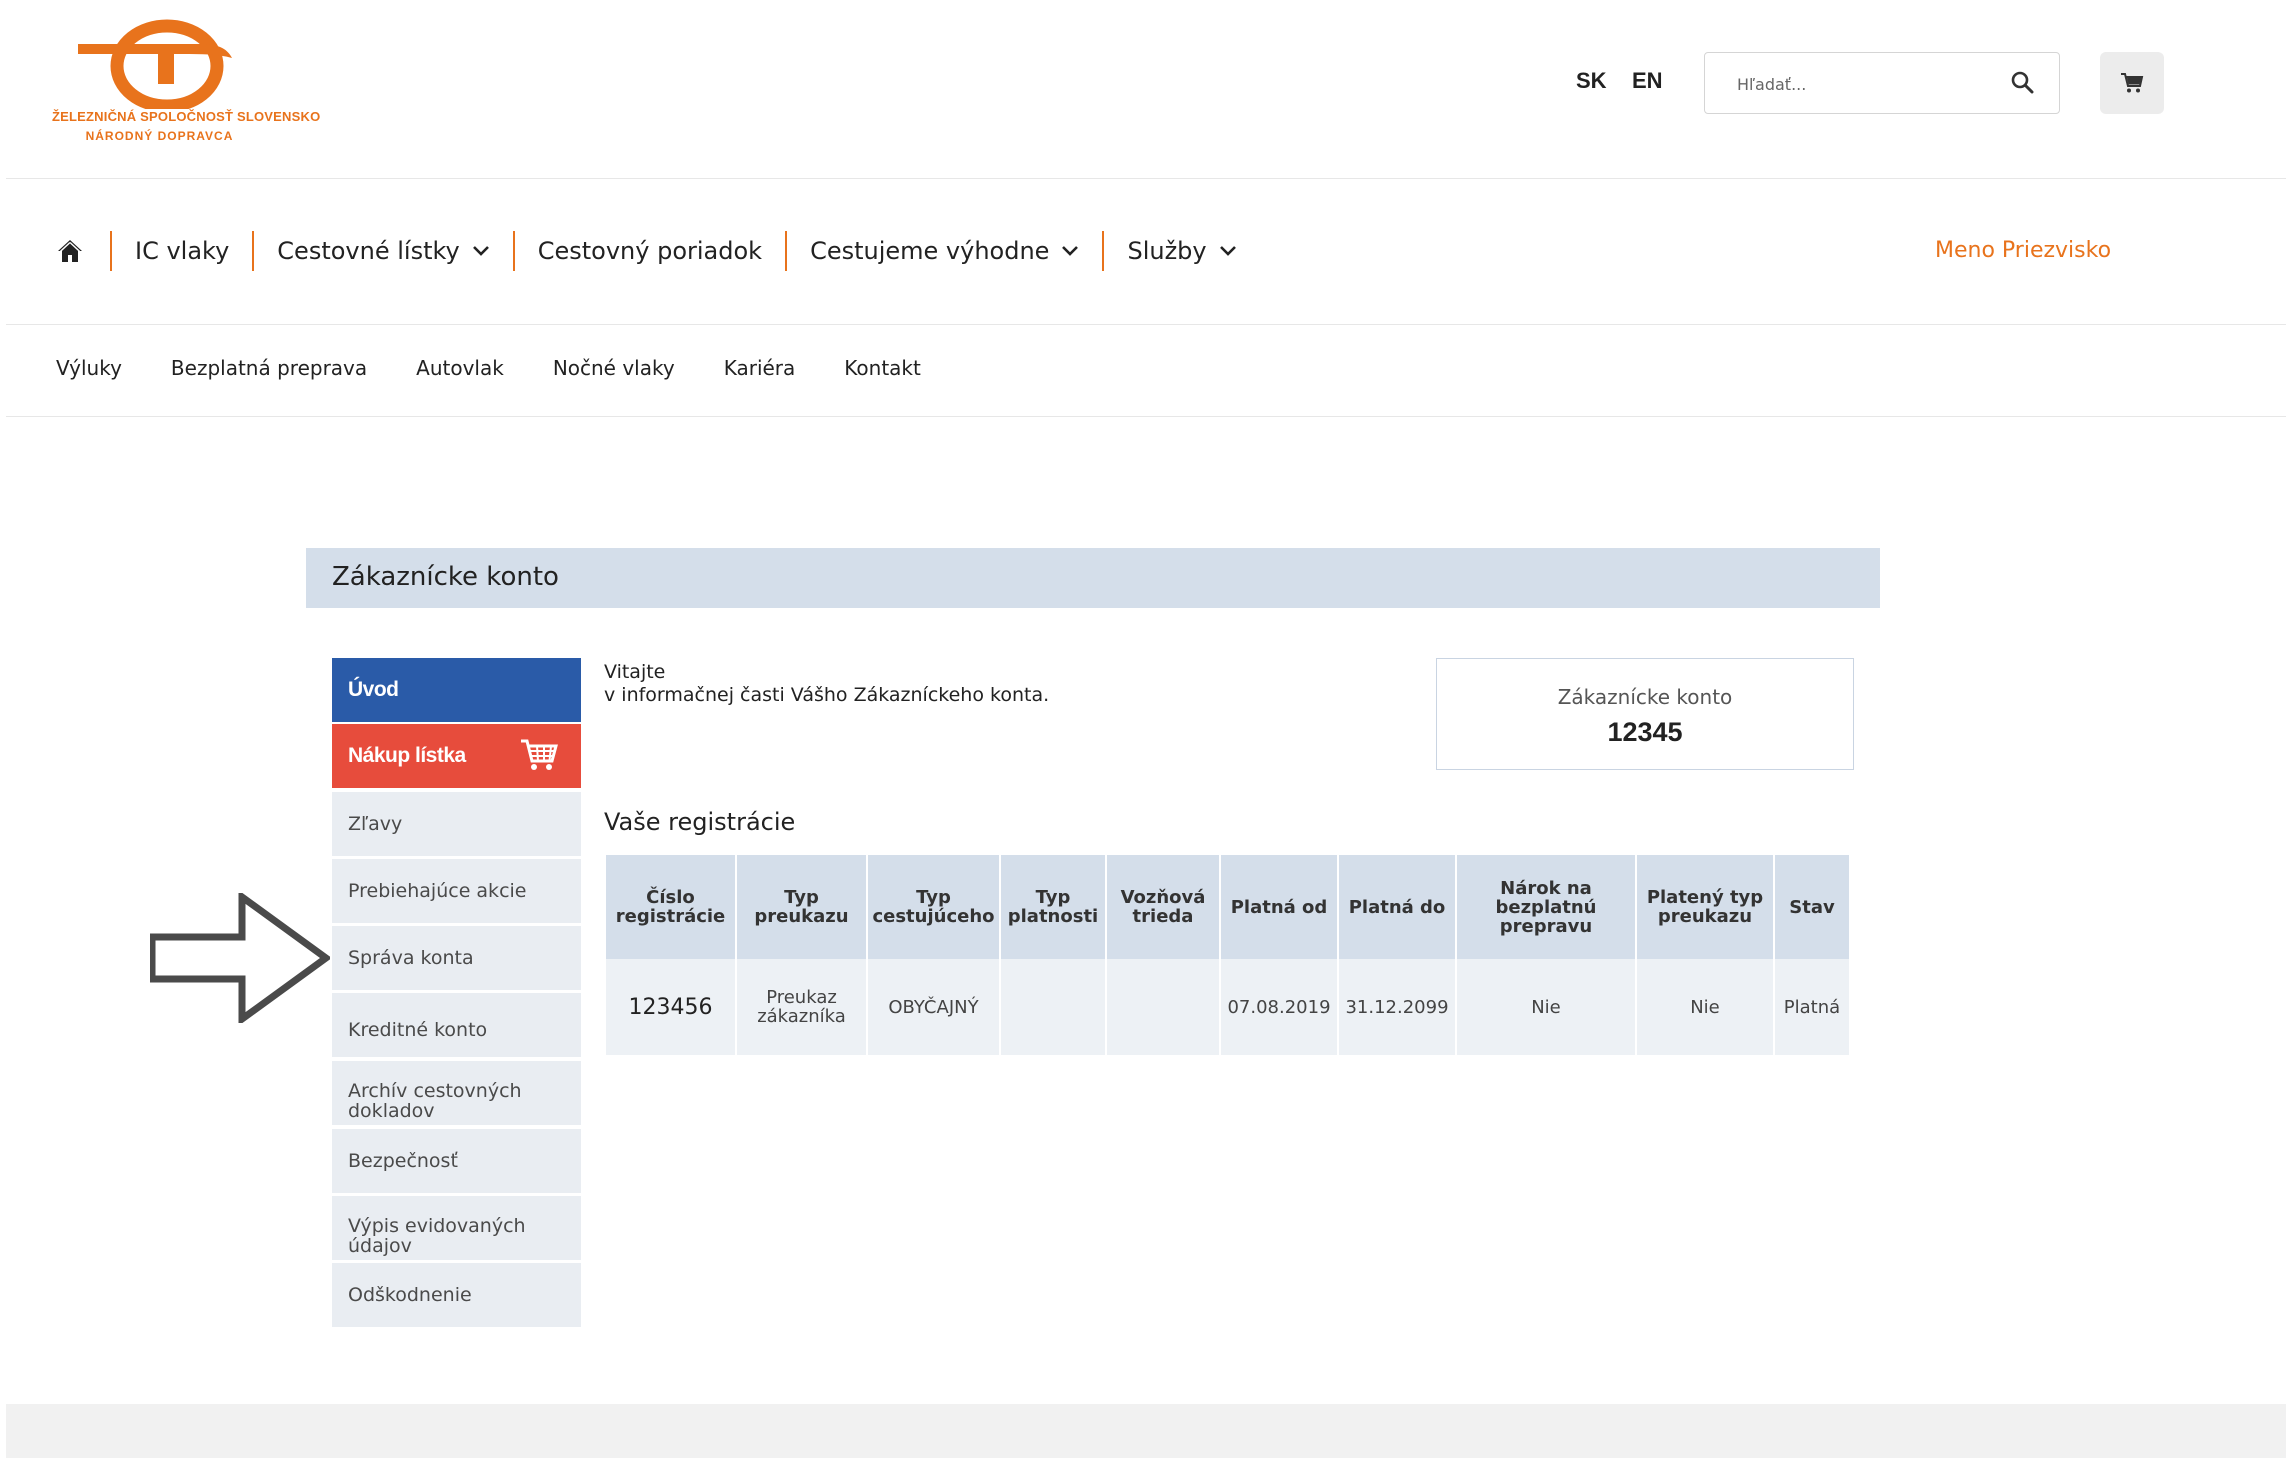  I want to click on nav-ic-vlaky: IC vlaky, so click(182, 251).